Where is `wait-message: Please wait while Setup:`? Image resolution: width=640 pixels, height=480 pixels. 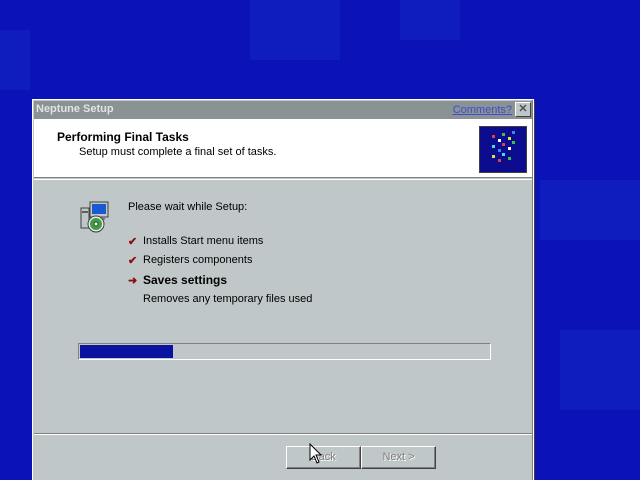
wait-message: Please wait while Setup: is located at coordinates (188, 207).